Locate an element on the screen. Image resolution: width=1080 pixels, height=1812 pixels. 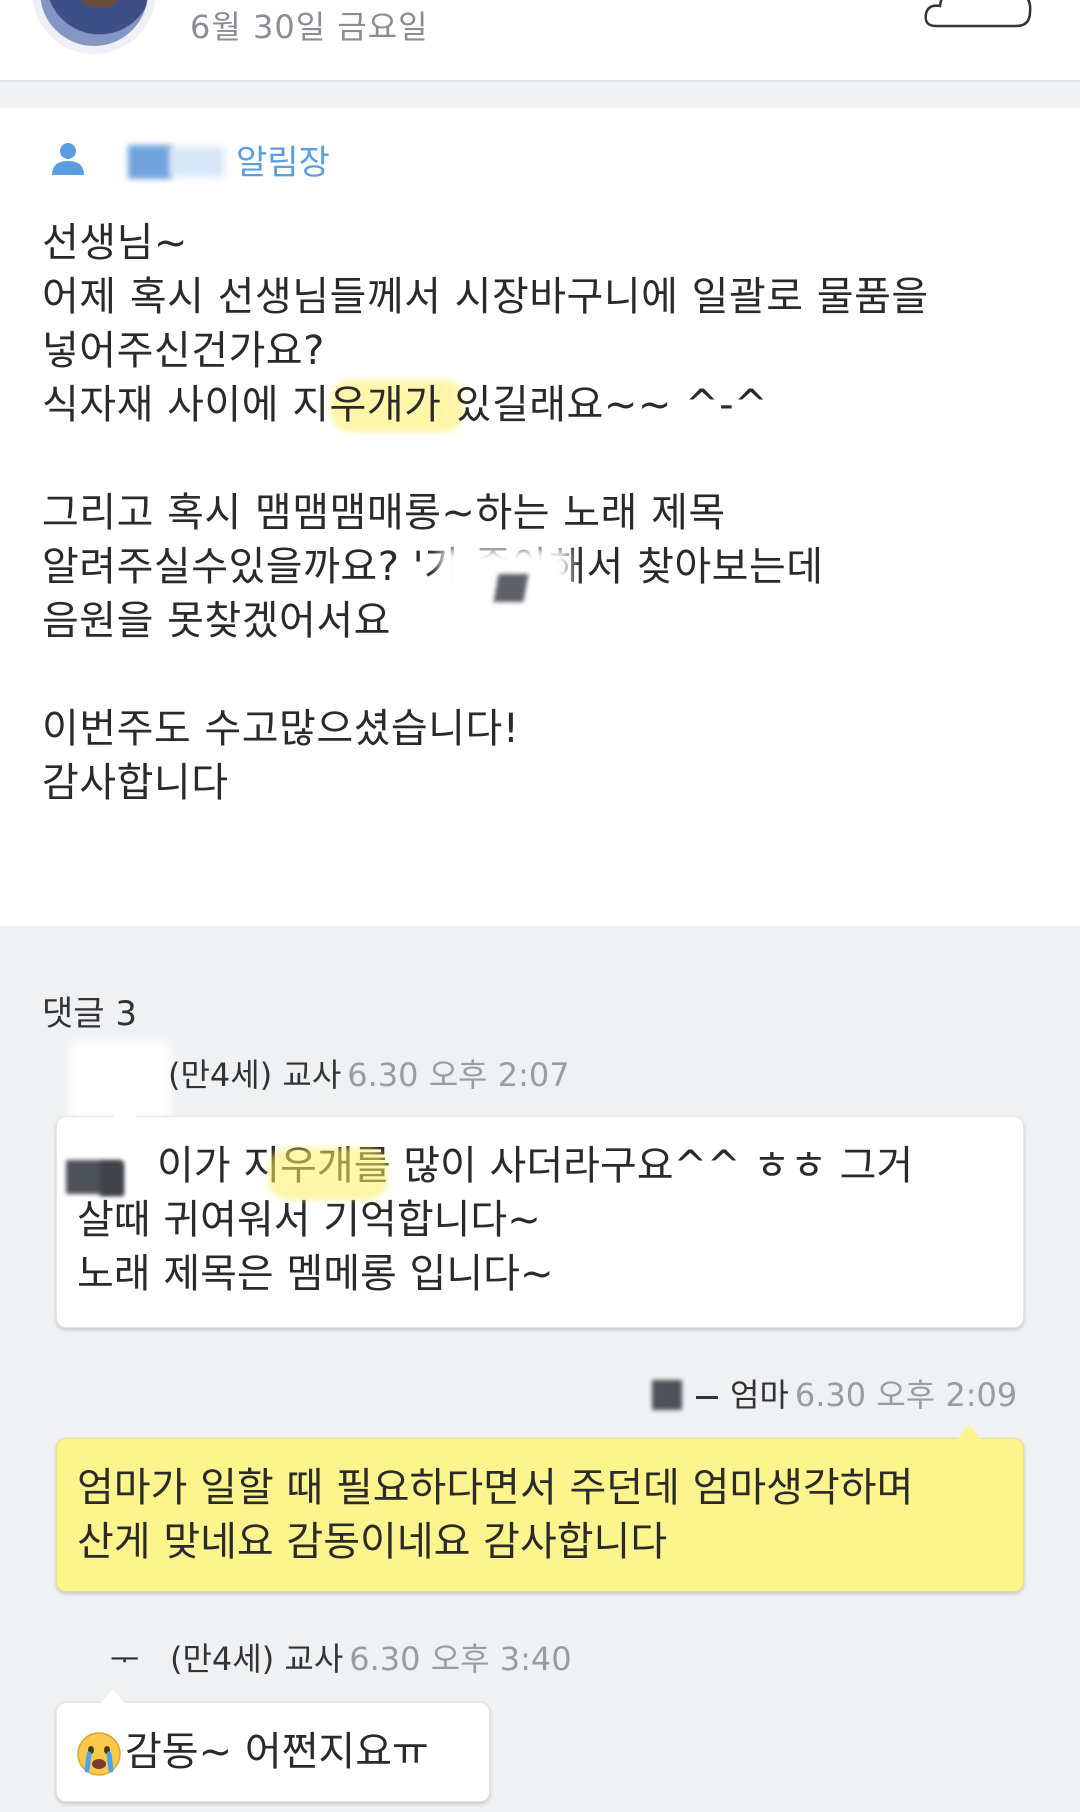
post-line: 넣어주신건가요? is located at coordinates (183, 351).